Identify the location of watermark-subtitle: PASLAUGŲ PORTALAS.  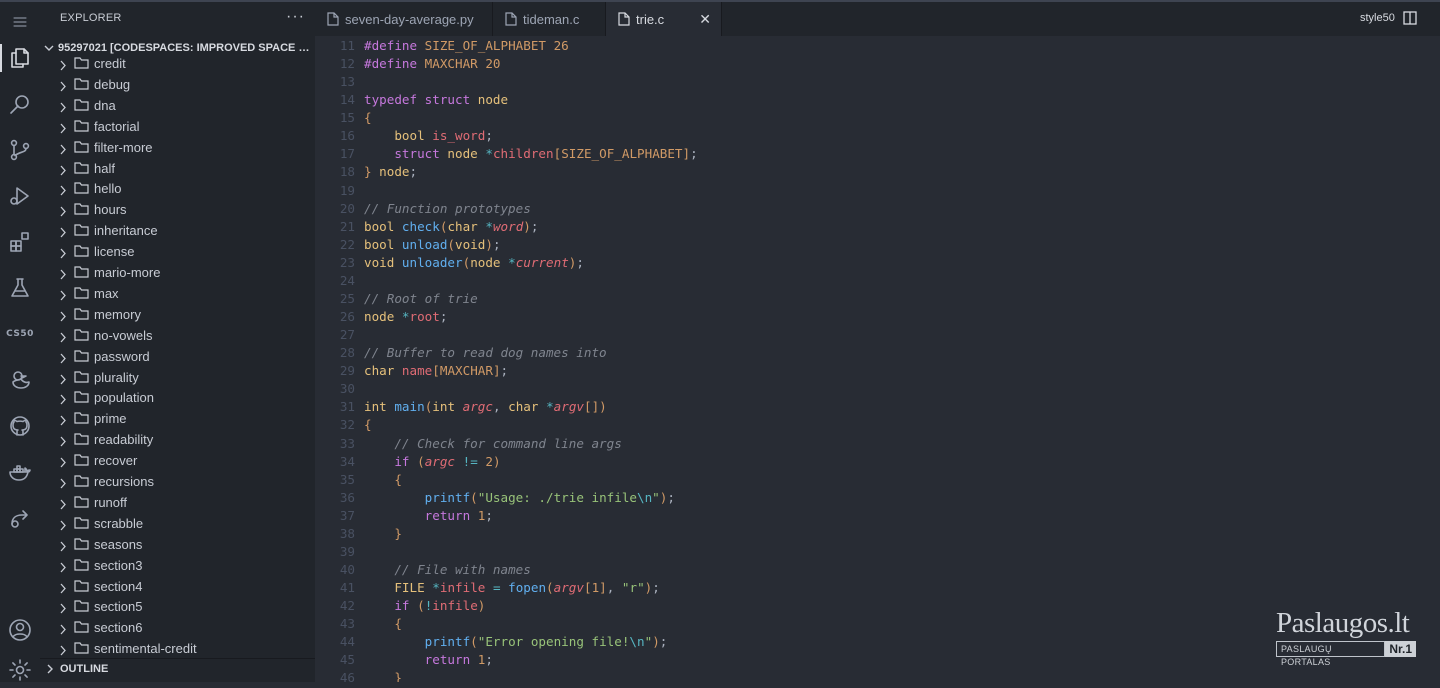
(1331, 654).